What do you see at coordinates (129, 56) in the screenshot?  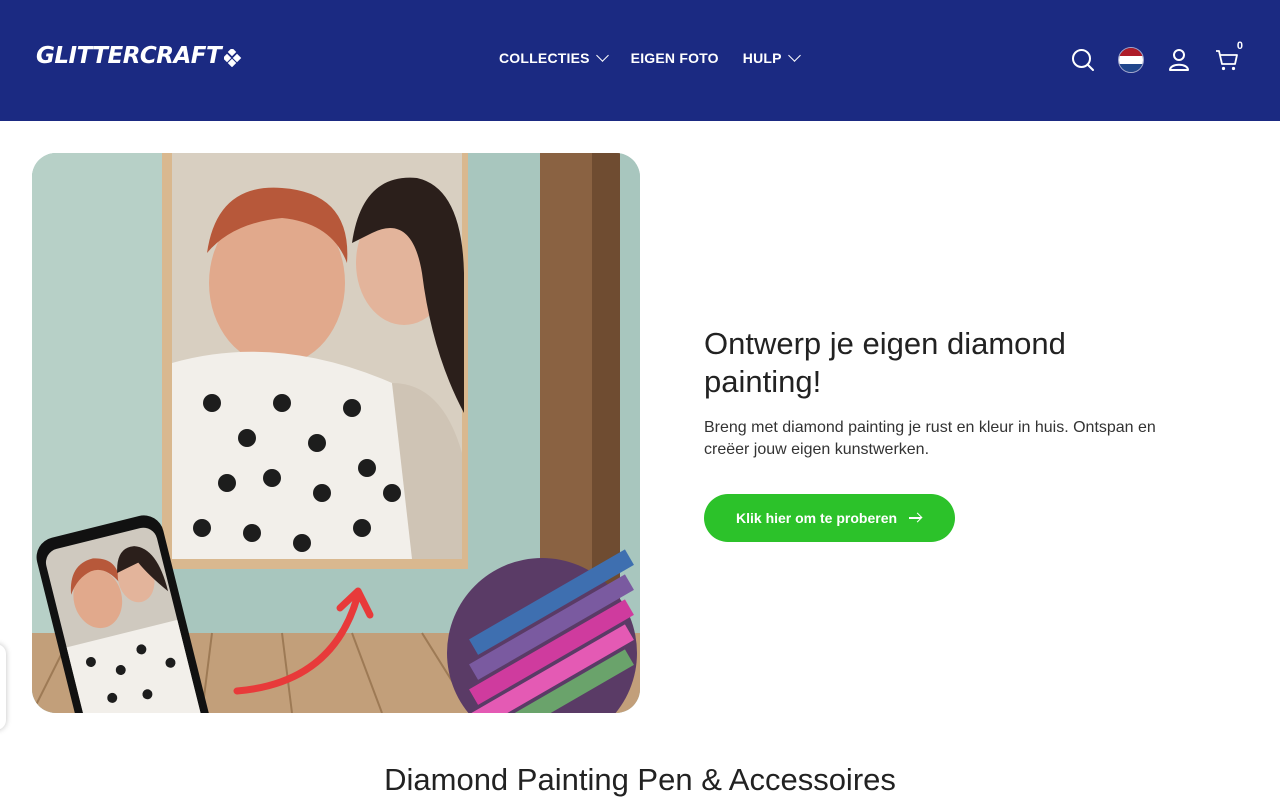 I see `logo-text: GLITTERCRAFT` at bounding box center [129, 56].